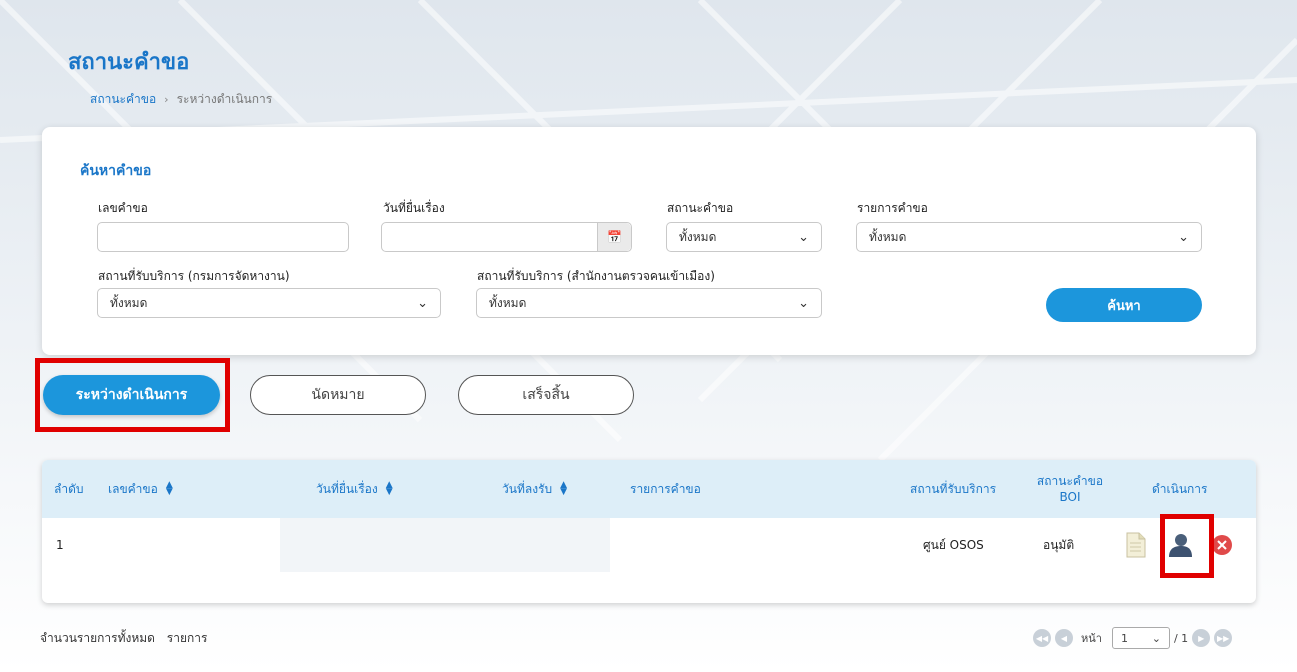 The height and width of the screenshot is (672, 1297). I want to click on service-place-doe-label: สถานที่รับบริการ (กรมการจัดหางาน), so click(194, 276).